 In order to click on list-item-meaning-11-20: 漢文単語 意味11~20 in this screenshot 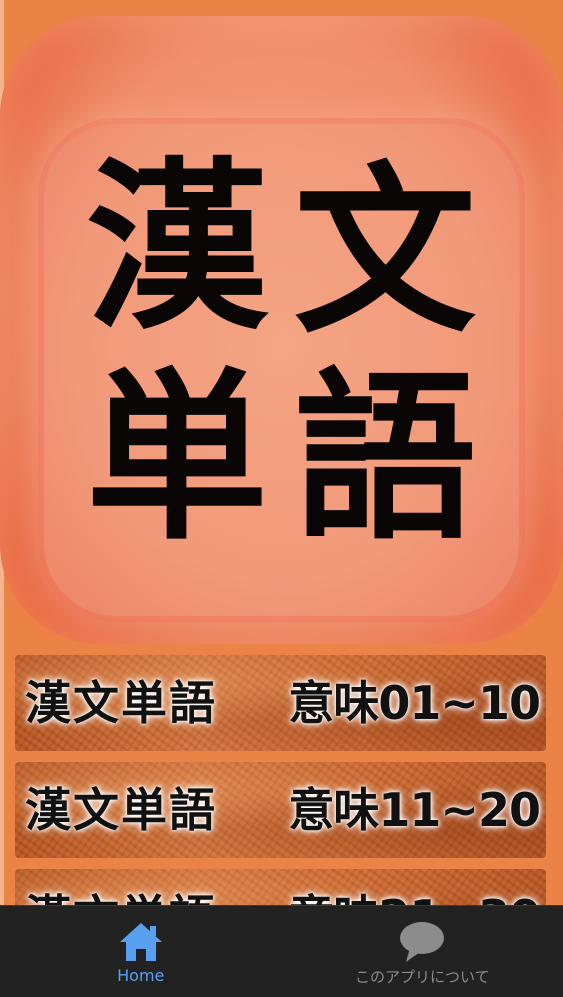, I will do `click(280, 810)`.